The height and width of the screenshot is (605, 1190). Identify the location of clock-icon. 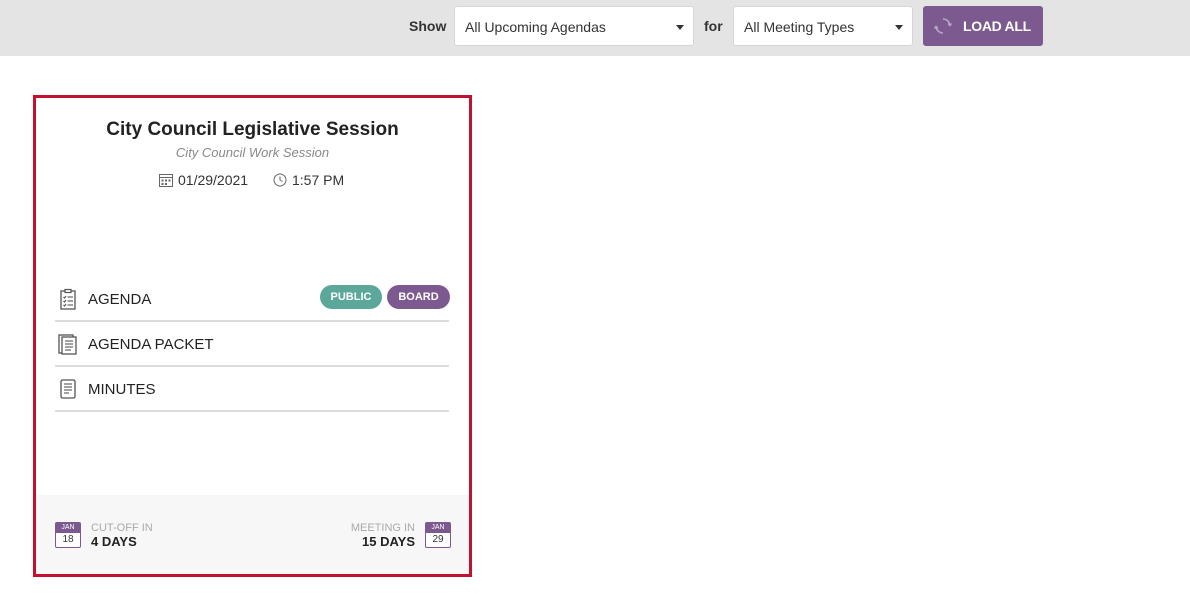
(280, 180).